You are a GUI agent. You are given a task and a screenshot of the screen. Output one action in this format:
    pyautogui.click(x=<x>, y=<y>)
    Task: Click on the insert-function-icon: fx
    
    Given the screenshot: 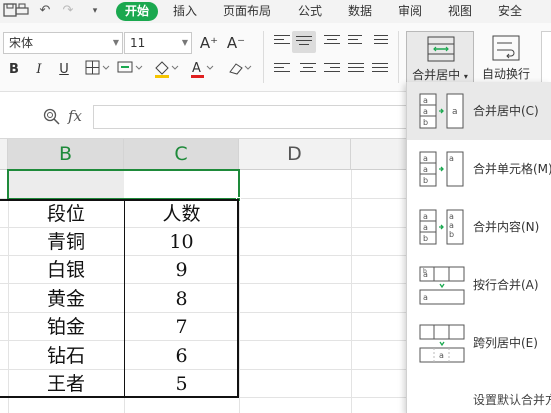 What is the action you would take?
    pyautogui.click(x=75, y=116)
    